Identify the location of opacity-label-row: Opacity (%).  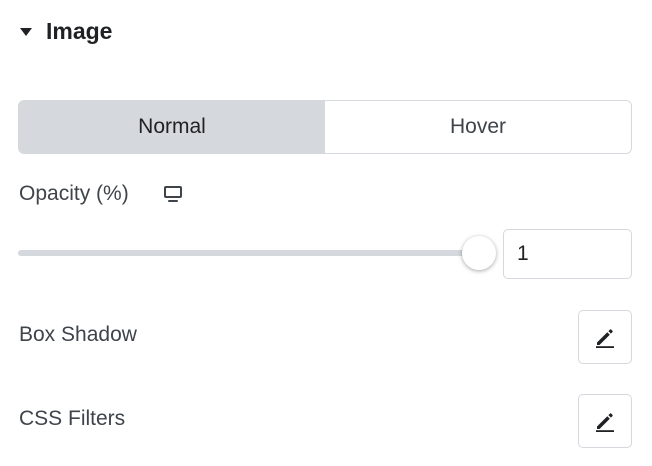
(101, 194).